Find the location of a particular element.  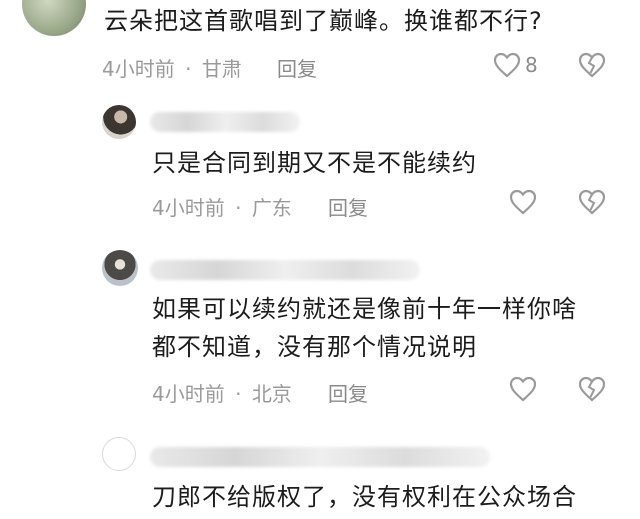

comment-text: 只是合同到期又不是不能续约 is located at coordinates (314, 163).